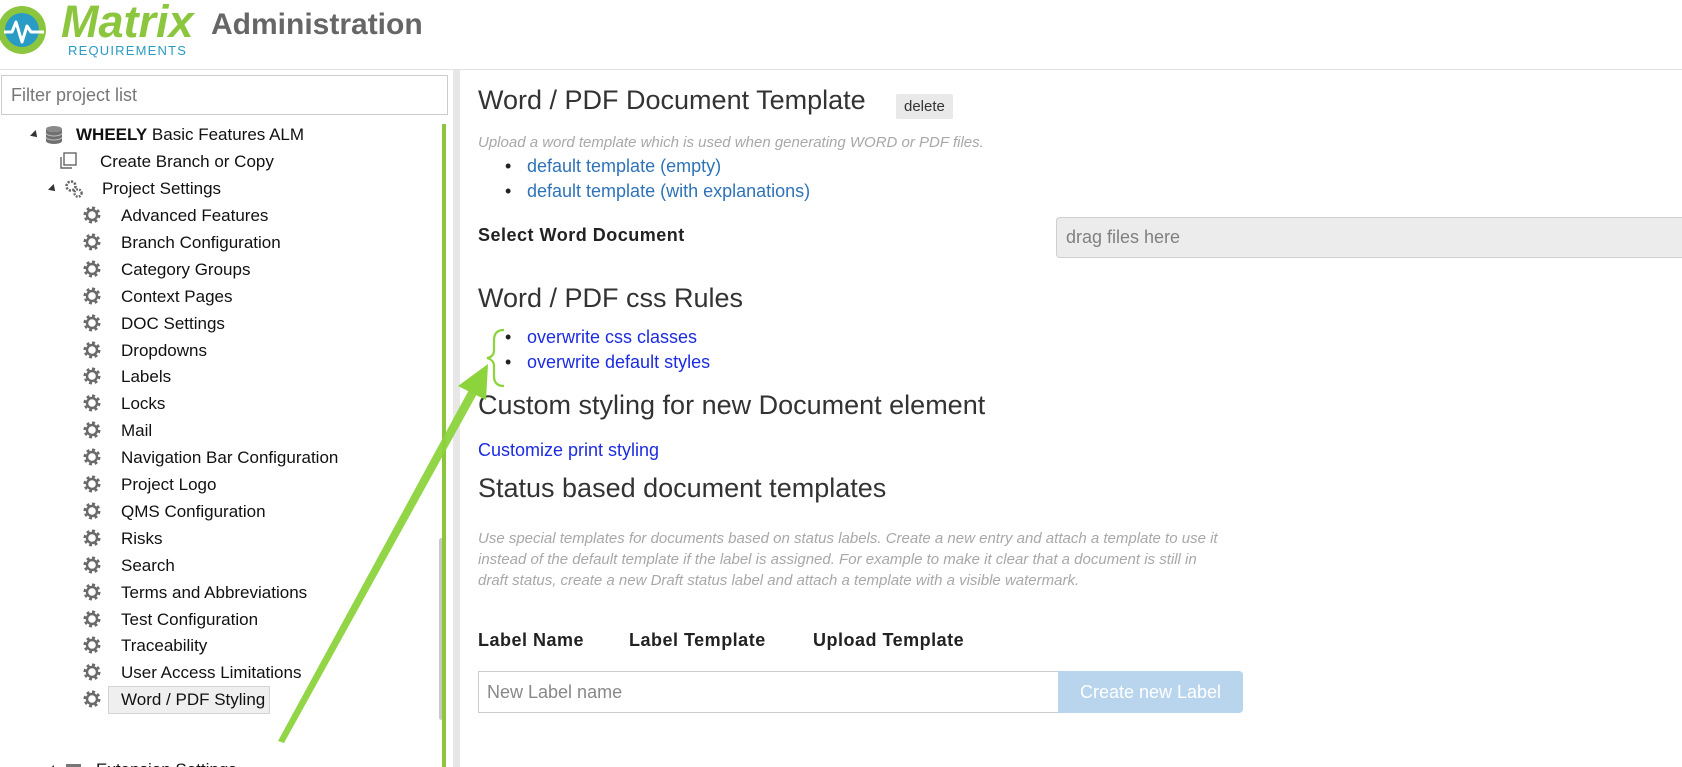 The height and width of the screenshot is (767, 1682). I want to click on tree-item-label: Project Settings, so click(162, 188).